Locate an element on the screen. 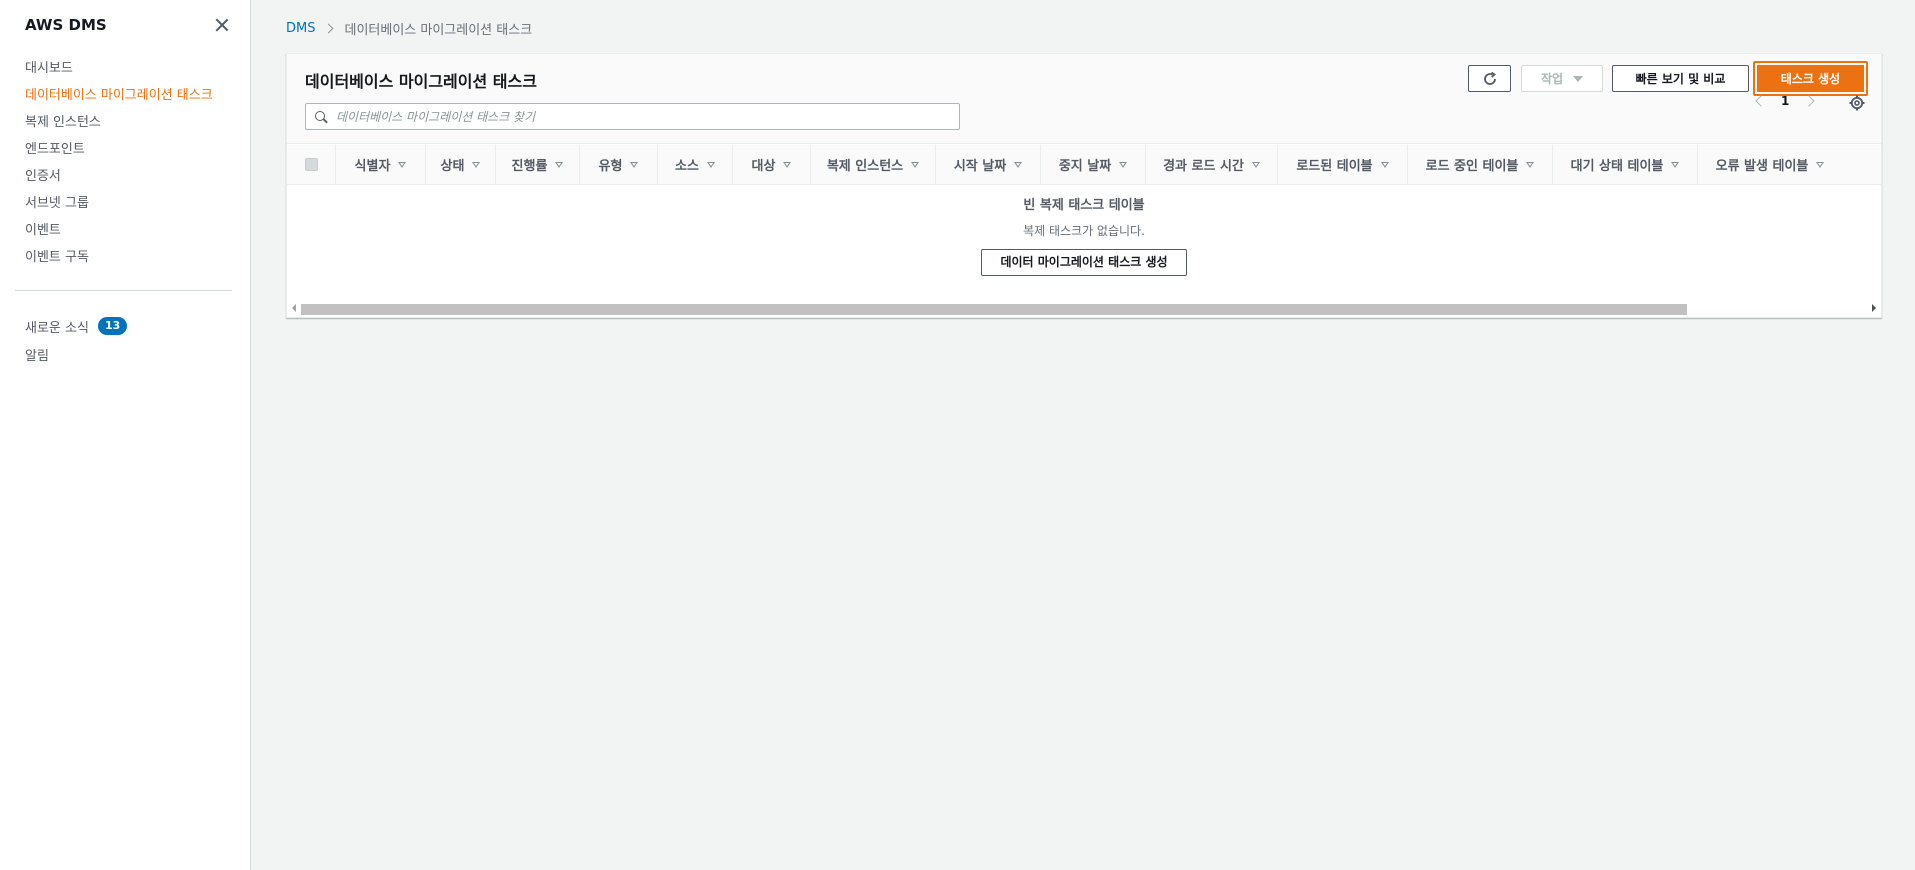  column-header-start-date: 시작 날짜 is located at coordinates (987, 164).